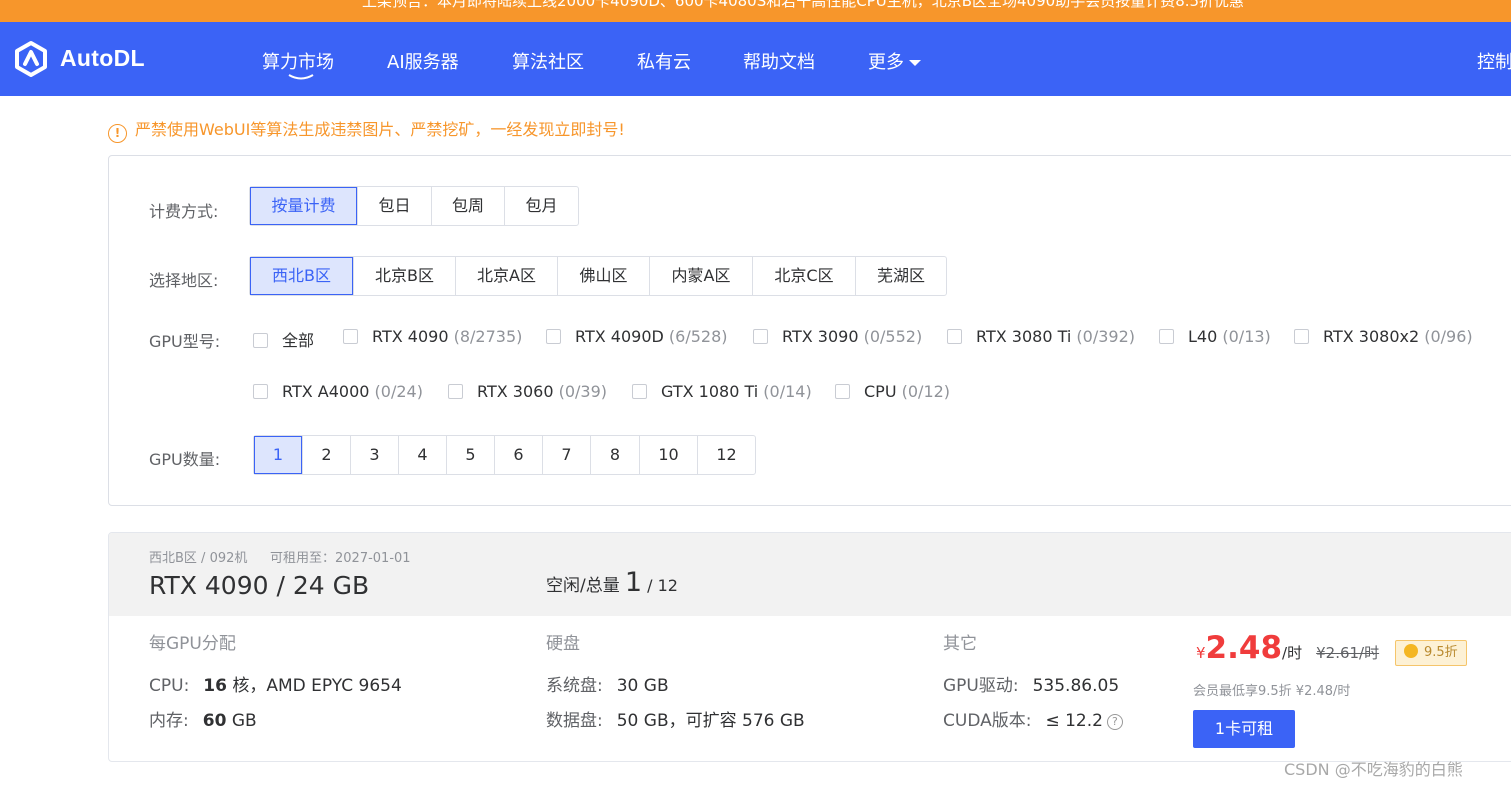 Image resolution: width=1511 pixels, height=786 pixels. I want to click on gpu-count-label: GPU数量:, so click(185, 459).